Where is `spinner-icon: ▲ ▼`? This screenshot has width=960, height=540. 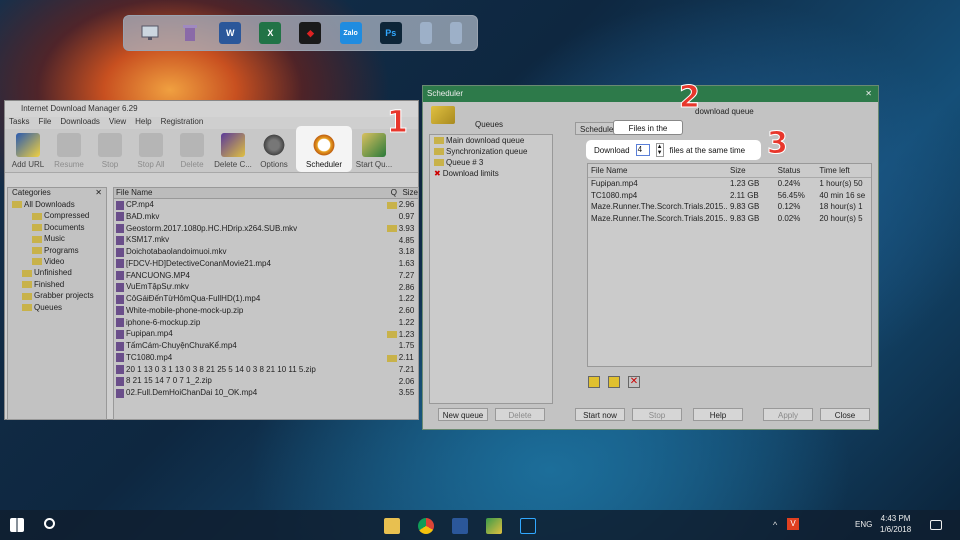 spinner-icon: ▲ ▼ is located at coordinates (659, 150).